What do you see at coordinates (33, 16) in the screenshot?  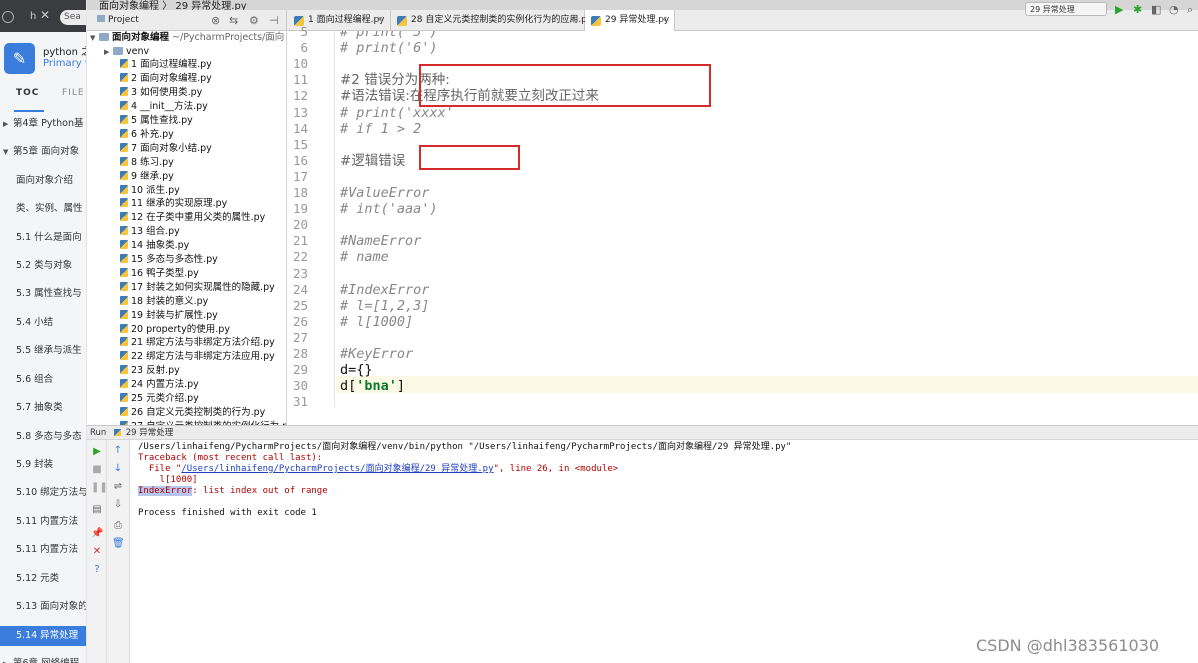 I see `browser-tab-label: h` at bounding box center [33, 16].